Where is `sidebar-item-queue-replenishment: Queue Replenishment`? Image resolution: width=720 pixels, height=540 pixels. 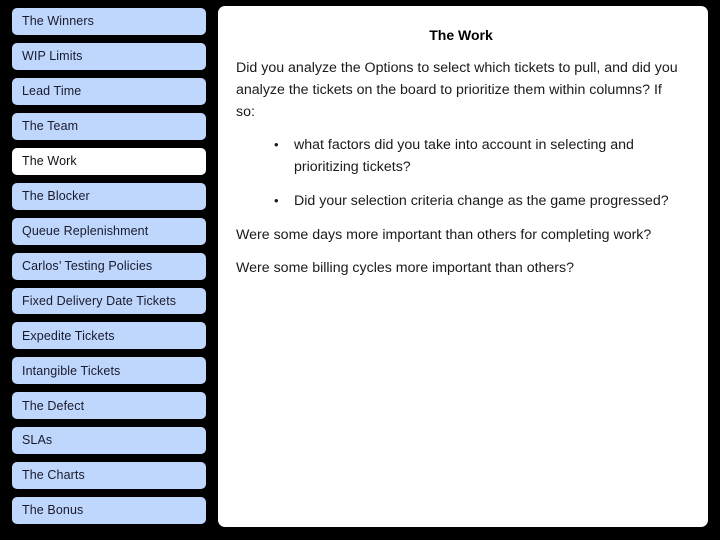 sidebar-item-queue-replenishment: Queue Replenishment is located at coordinates (109, 231).